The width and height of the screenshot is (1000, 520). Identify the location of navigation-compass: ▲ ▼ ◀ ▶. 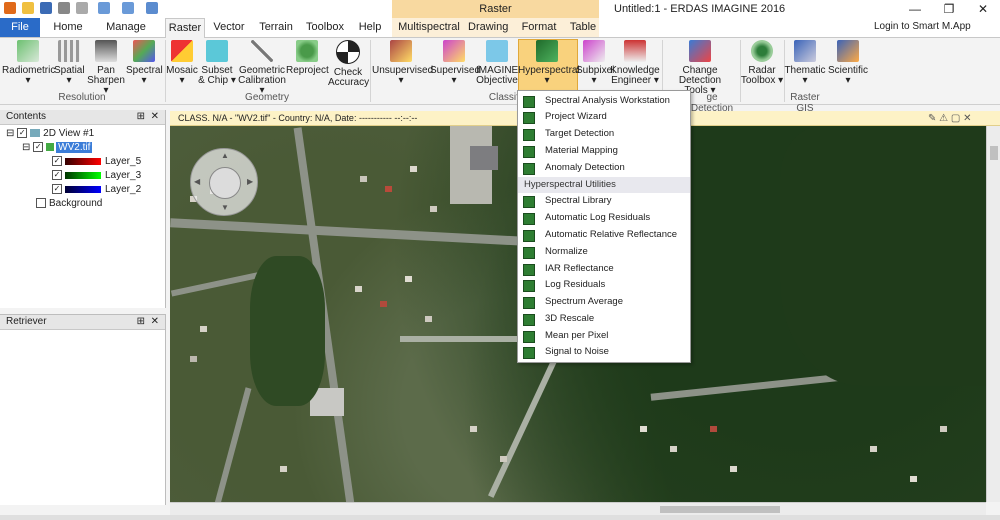
(224, 182).